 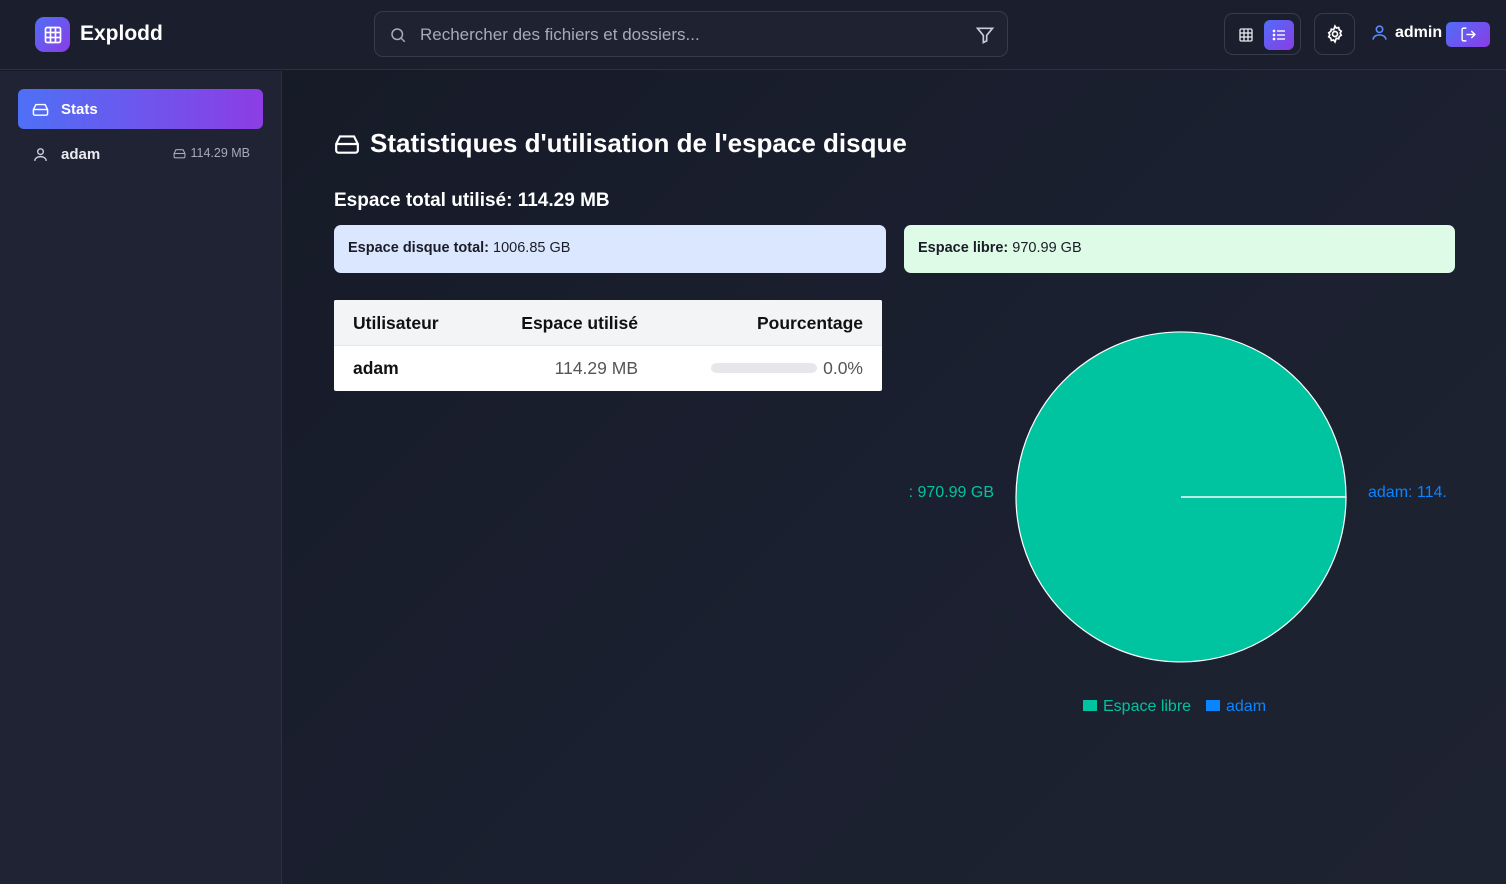 What do you see at coordinates (1045, 248) in the screenshot?
I see `free-space-value: 970.99 GB` at bounding box center [1045, 248].